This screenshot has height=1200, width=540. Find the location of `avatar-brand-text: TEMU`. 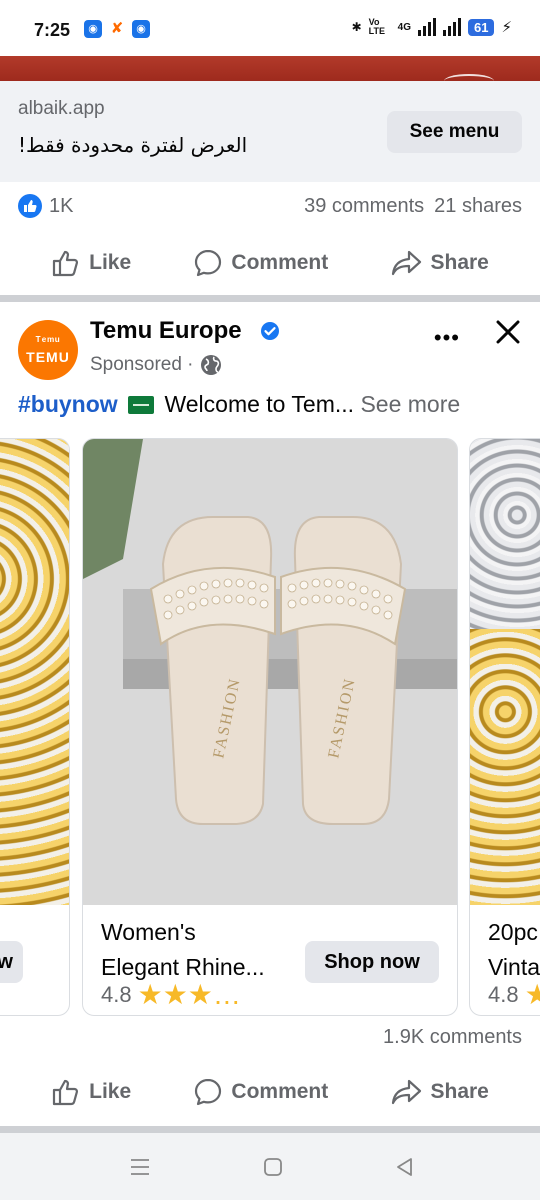

avatar-brand-text: TEMU is located at coordinates (48, 357).